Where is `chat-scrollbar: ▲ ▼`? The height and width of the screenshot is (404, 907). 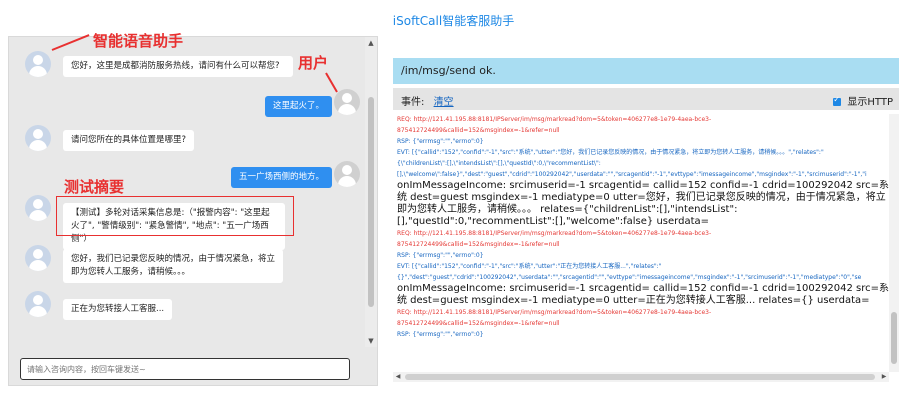 chat-scrollbar: ▲ ▼ is located at coordinates (371, 192).